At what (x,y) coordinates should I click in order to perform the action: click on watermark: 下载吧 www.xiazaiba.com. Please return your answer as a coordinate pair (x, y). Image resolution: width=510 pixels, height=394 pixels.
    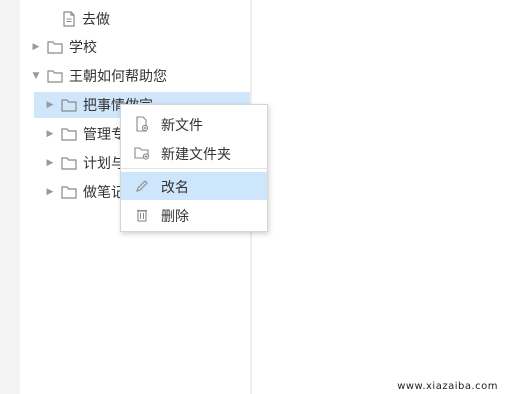
    Looking at the image, I should click on (438, 362).